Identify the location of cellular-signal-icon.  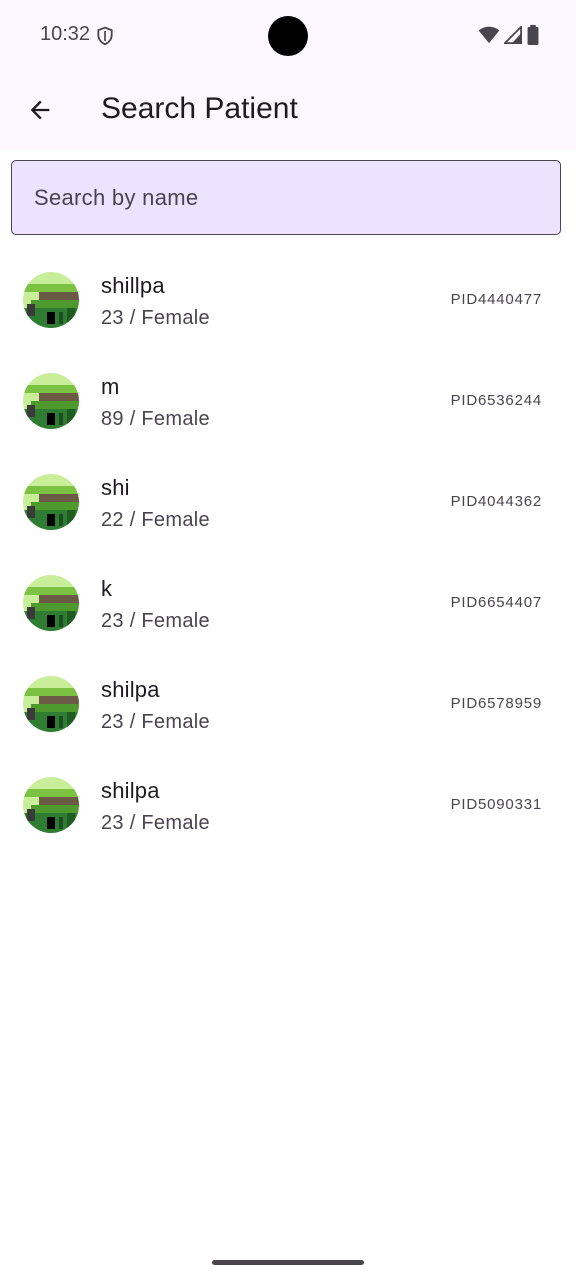
(513, 35).